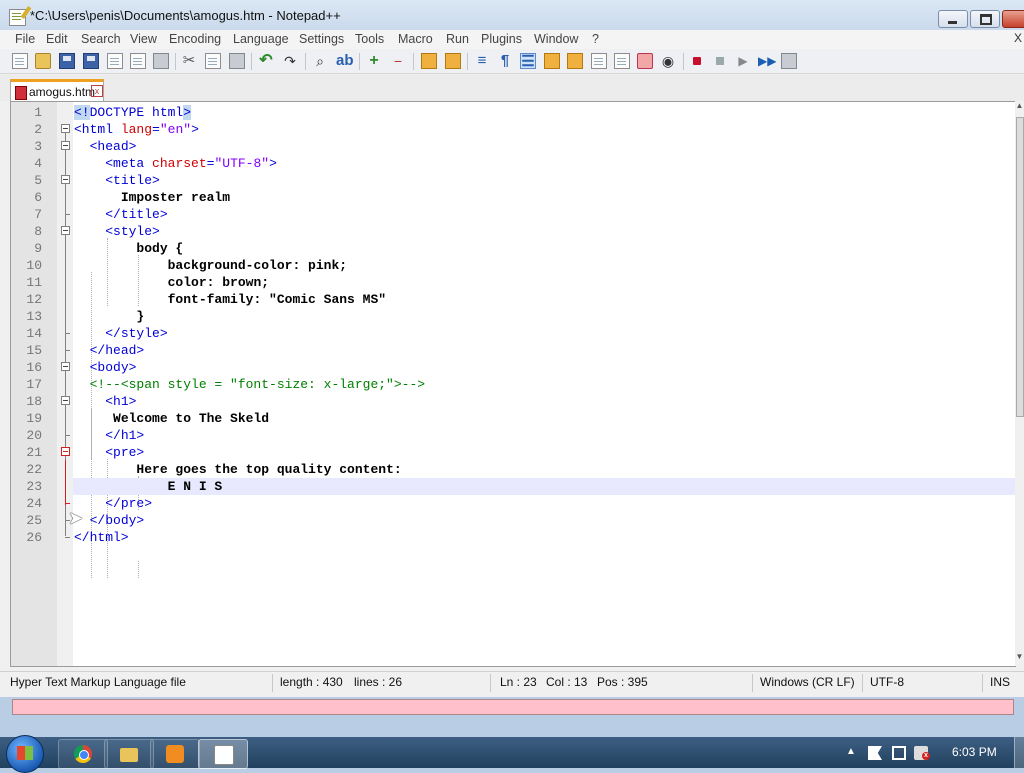 This screenshot has width=1024, height=773. What do you see at coordinates (1019, 752) in the screenshot?
I see `show-desktop-button` at bounding box center [1019, 752].